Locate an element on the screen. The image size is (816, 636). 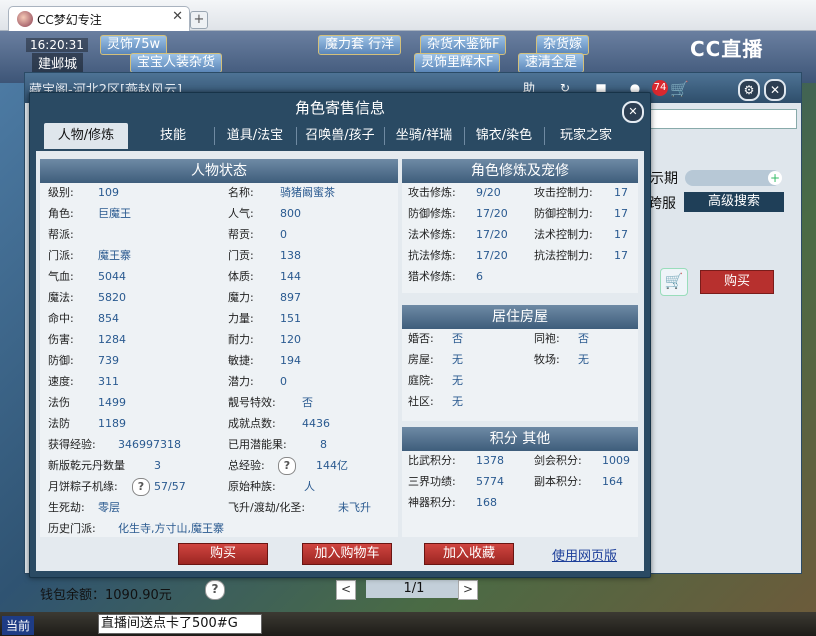
cc-live-logo: CC直播 is located at coordinates (727, 49).